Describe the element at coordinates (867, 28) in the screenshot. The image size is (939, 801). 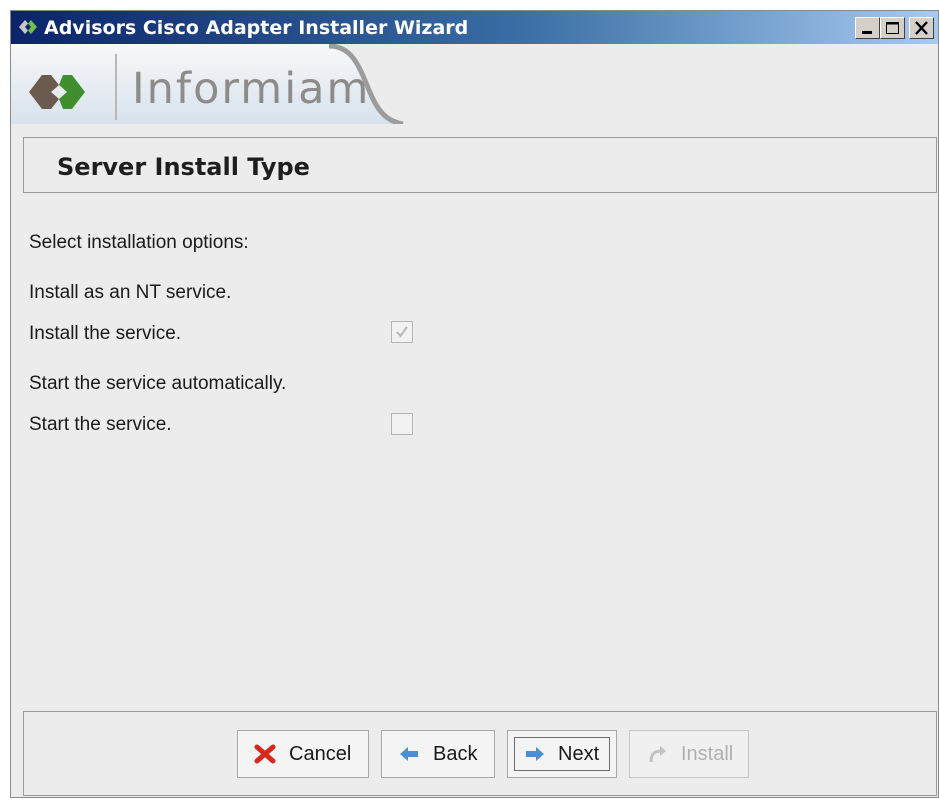
I see `minimize-button` at that location.